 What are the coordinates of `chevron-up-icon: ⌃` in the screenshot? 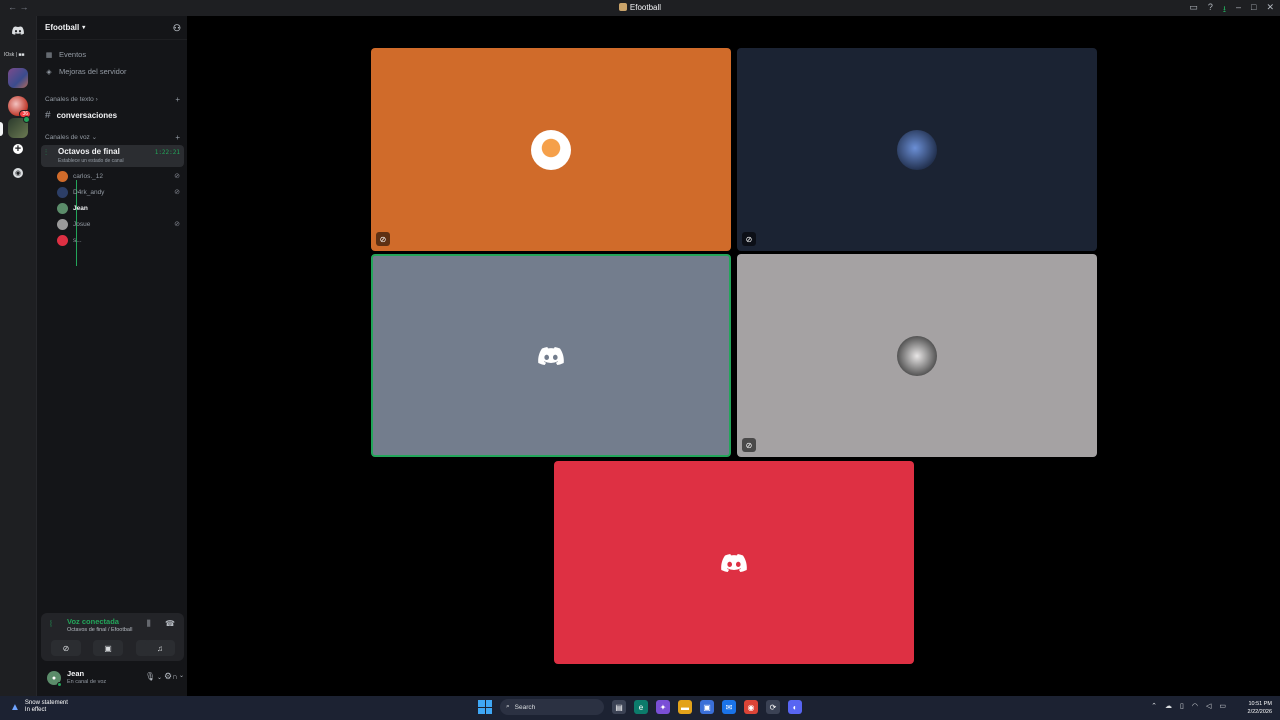 It's located at (1154, 706).